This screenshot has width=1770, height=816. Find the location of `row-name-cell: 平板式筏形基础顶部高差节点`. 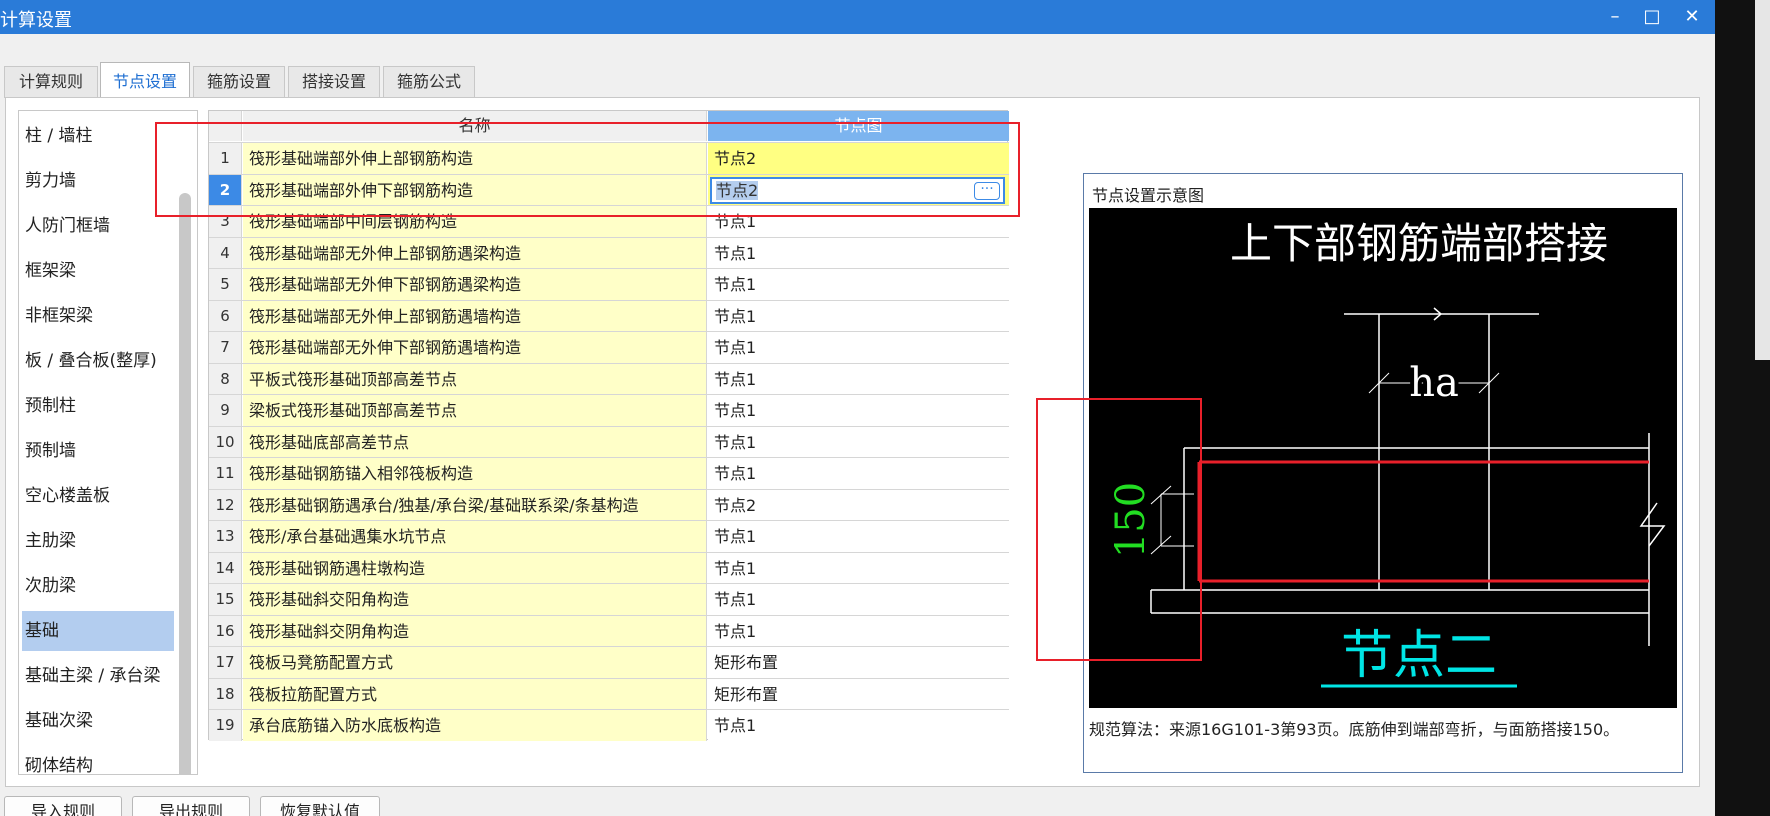

row-name-cell: 平板式筏形基础顶部高差节点 is located at coordinates (475, 379).